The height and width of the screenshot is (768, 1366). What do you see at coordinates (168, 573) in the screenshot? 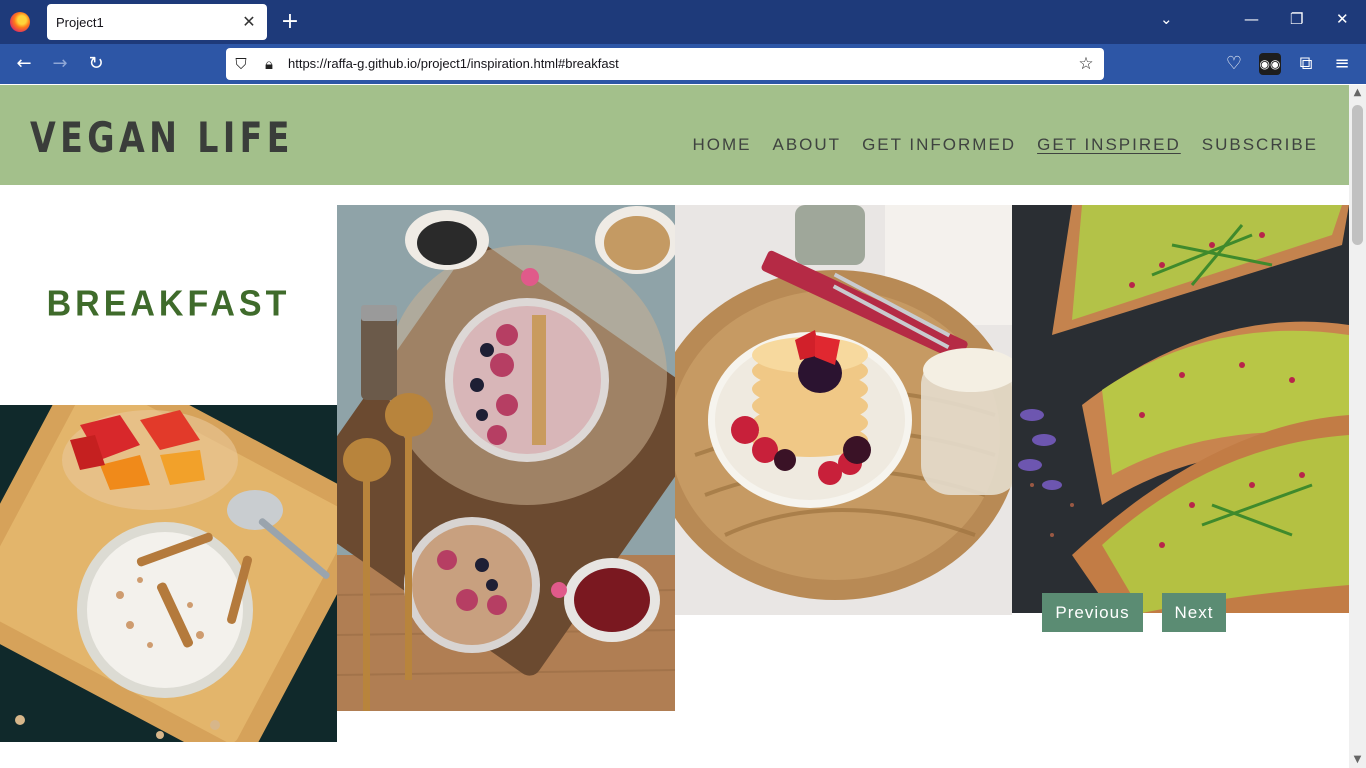
I see `photo-porridge` at bounding box center [168, 573].